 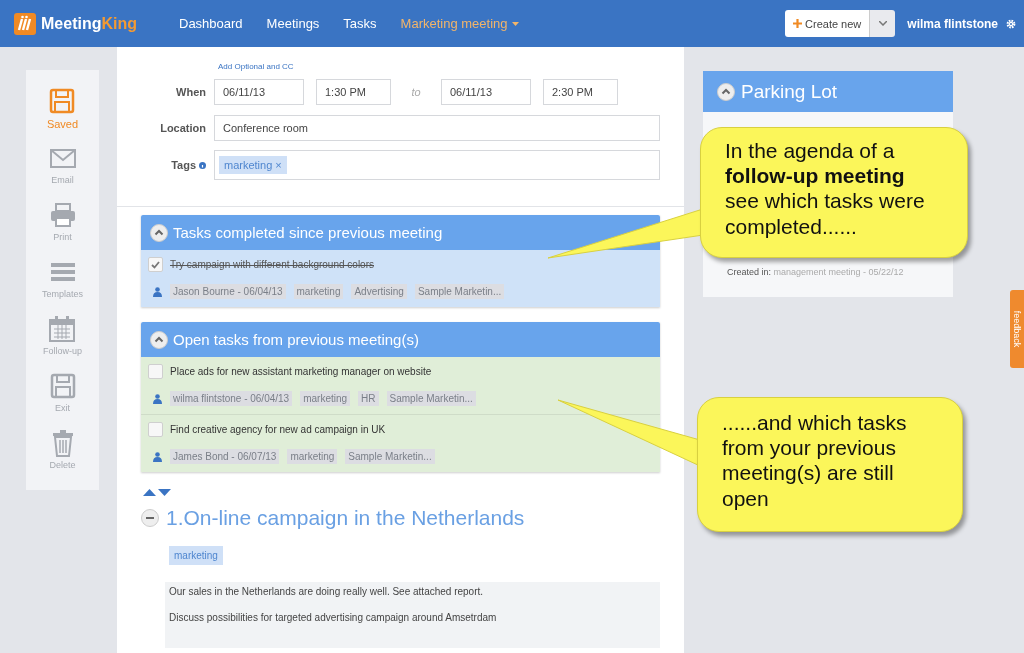 What do you see at coordinates (182, 128) in the screenshot?
I see `field-label: Location` at bounding box center [182, 128].